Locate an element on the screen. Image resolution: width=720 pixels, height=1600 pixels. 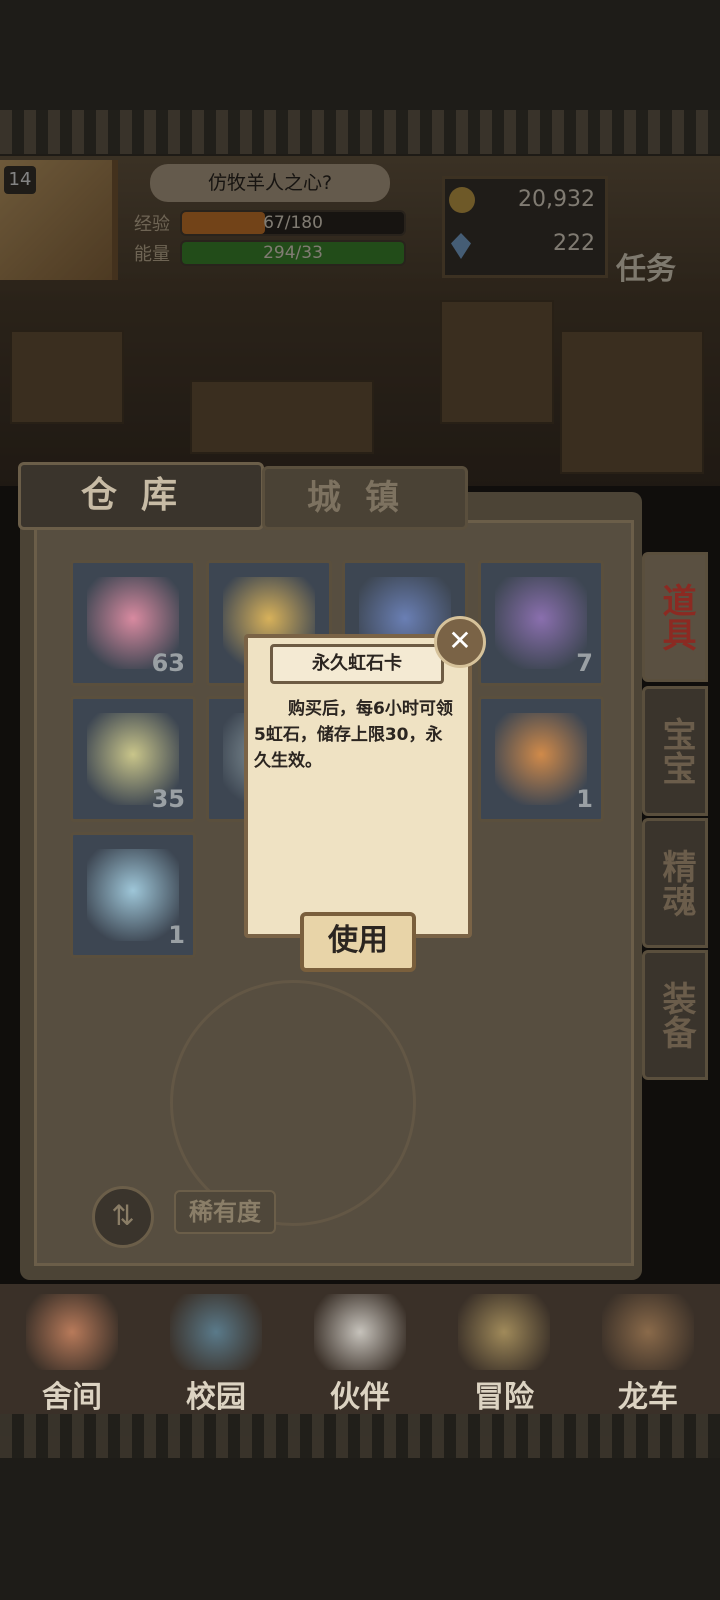
top-border is located at coordinates (360, 132).